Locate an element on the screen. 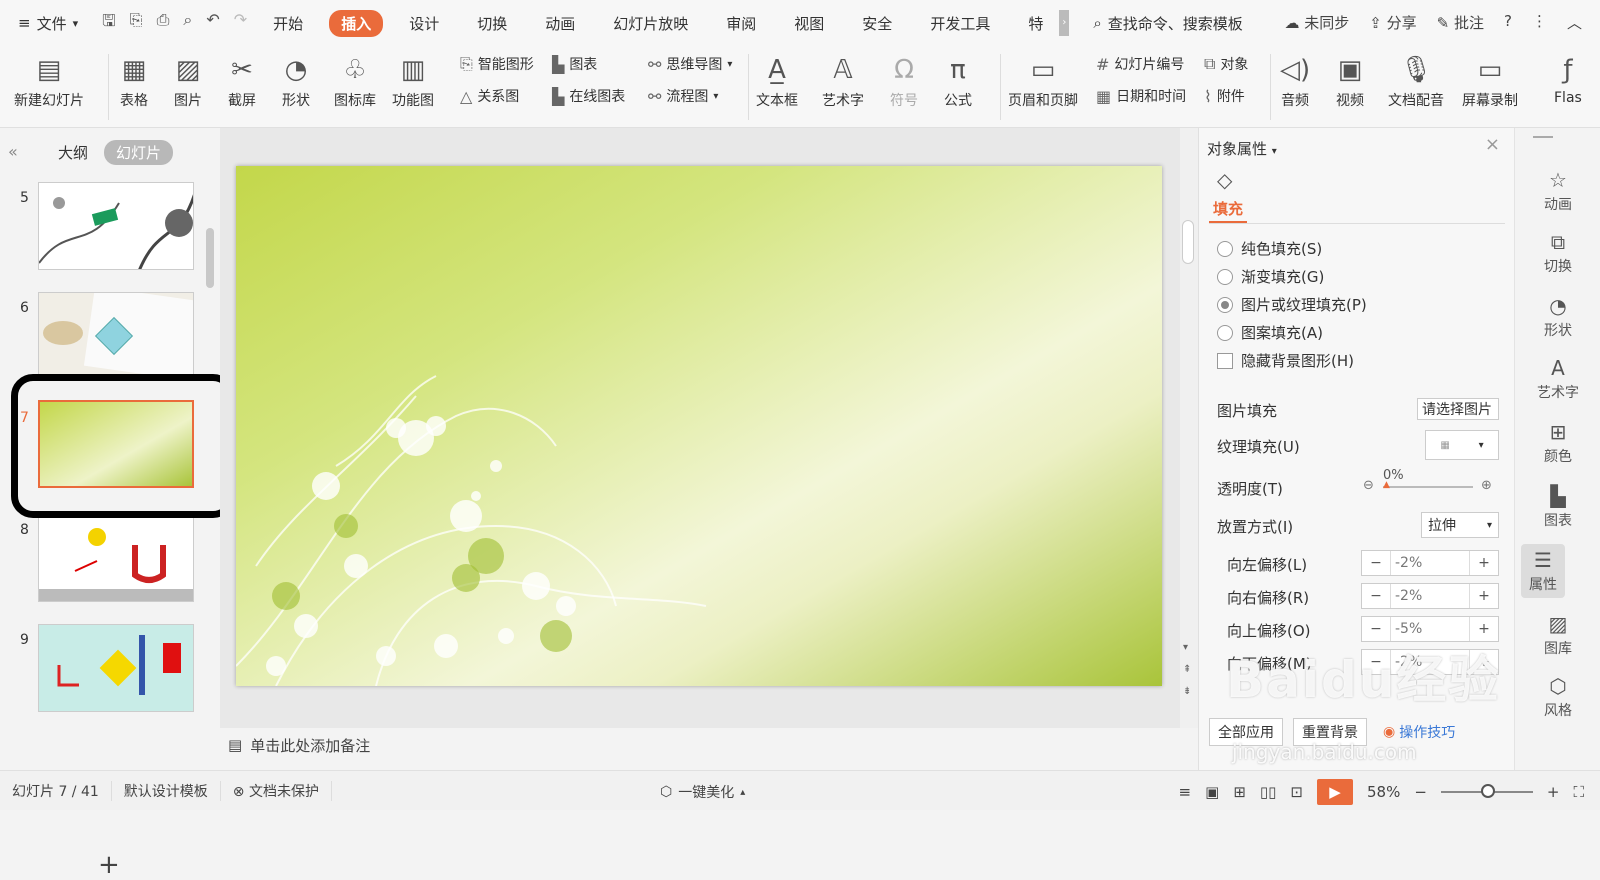 This screenshot has width=1600, height=880. shape-button: ◔ 形状 is located at coordinates (296, 80).